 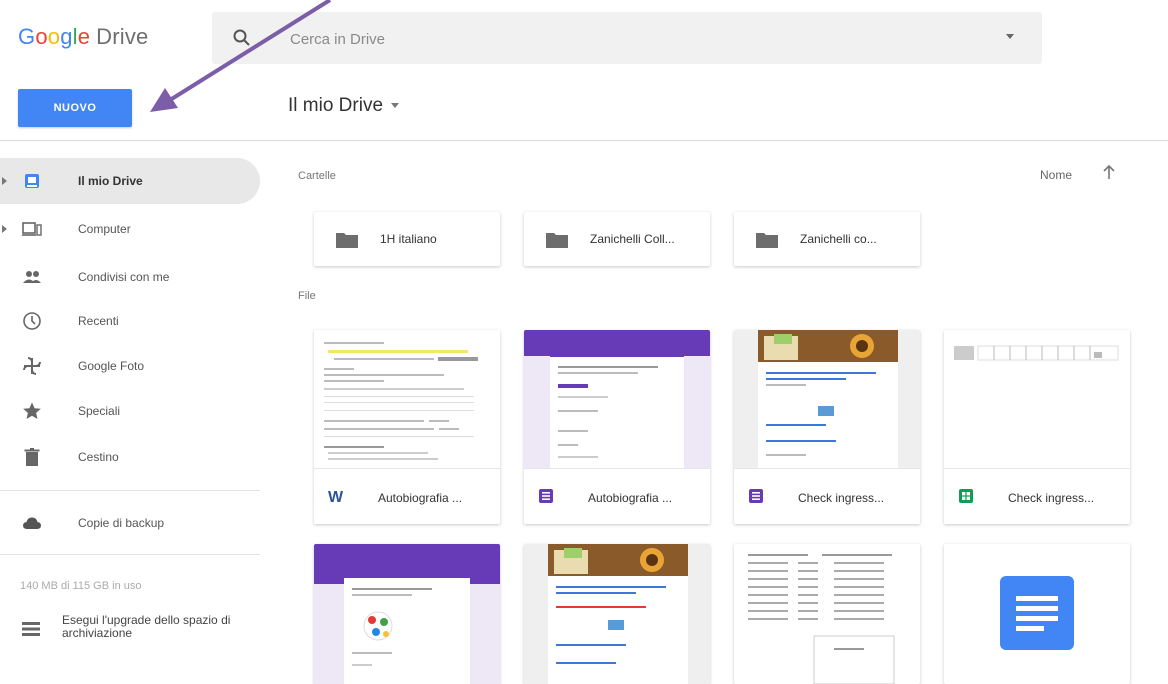 What do you see at coordinates (98, 321) in the screenshot?
I see `sidebar-item-label: Recenti` at bounding box center [98, 321].